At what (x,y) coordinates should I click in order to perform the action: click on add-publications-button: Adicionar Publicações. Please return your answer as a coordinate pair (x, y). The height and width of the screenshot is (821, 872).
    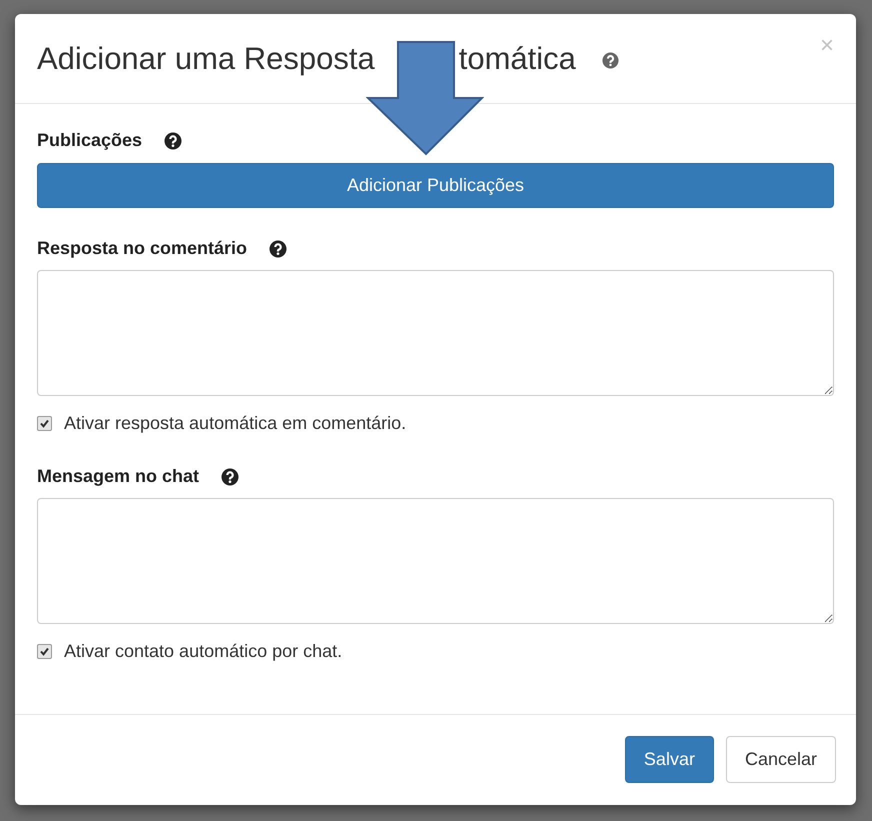
    Looking at the image, I should click on (435, 185).